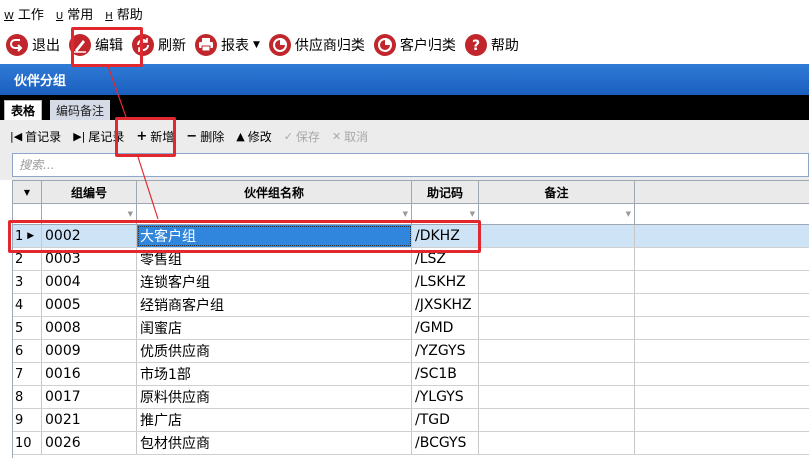 The image size is (809, 458). Describe the element at coordinates (16, 136) in the screenshot. I see `first-record-icon: |◀` at that location.